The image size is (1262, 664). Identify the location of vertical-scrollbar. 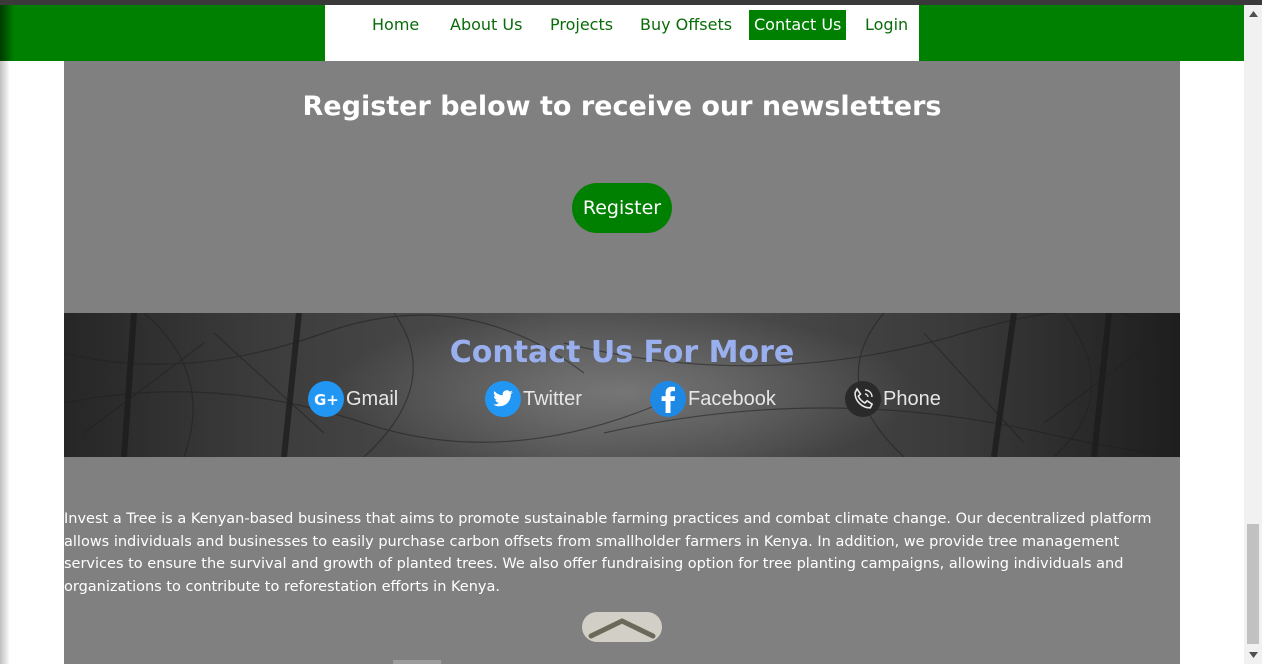
(1253, 334).